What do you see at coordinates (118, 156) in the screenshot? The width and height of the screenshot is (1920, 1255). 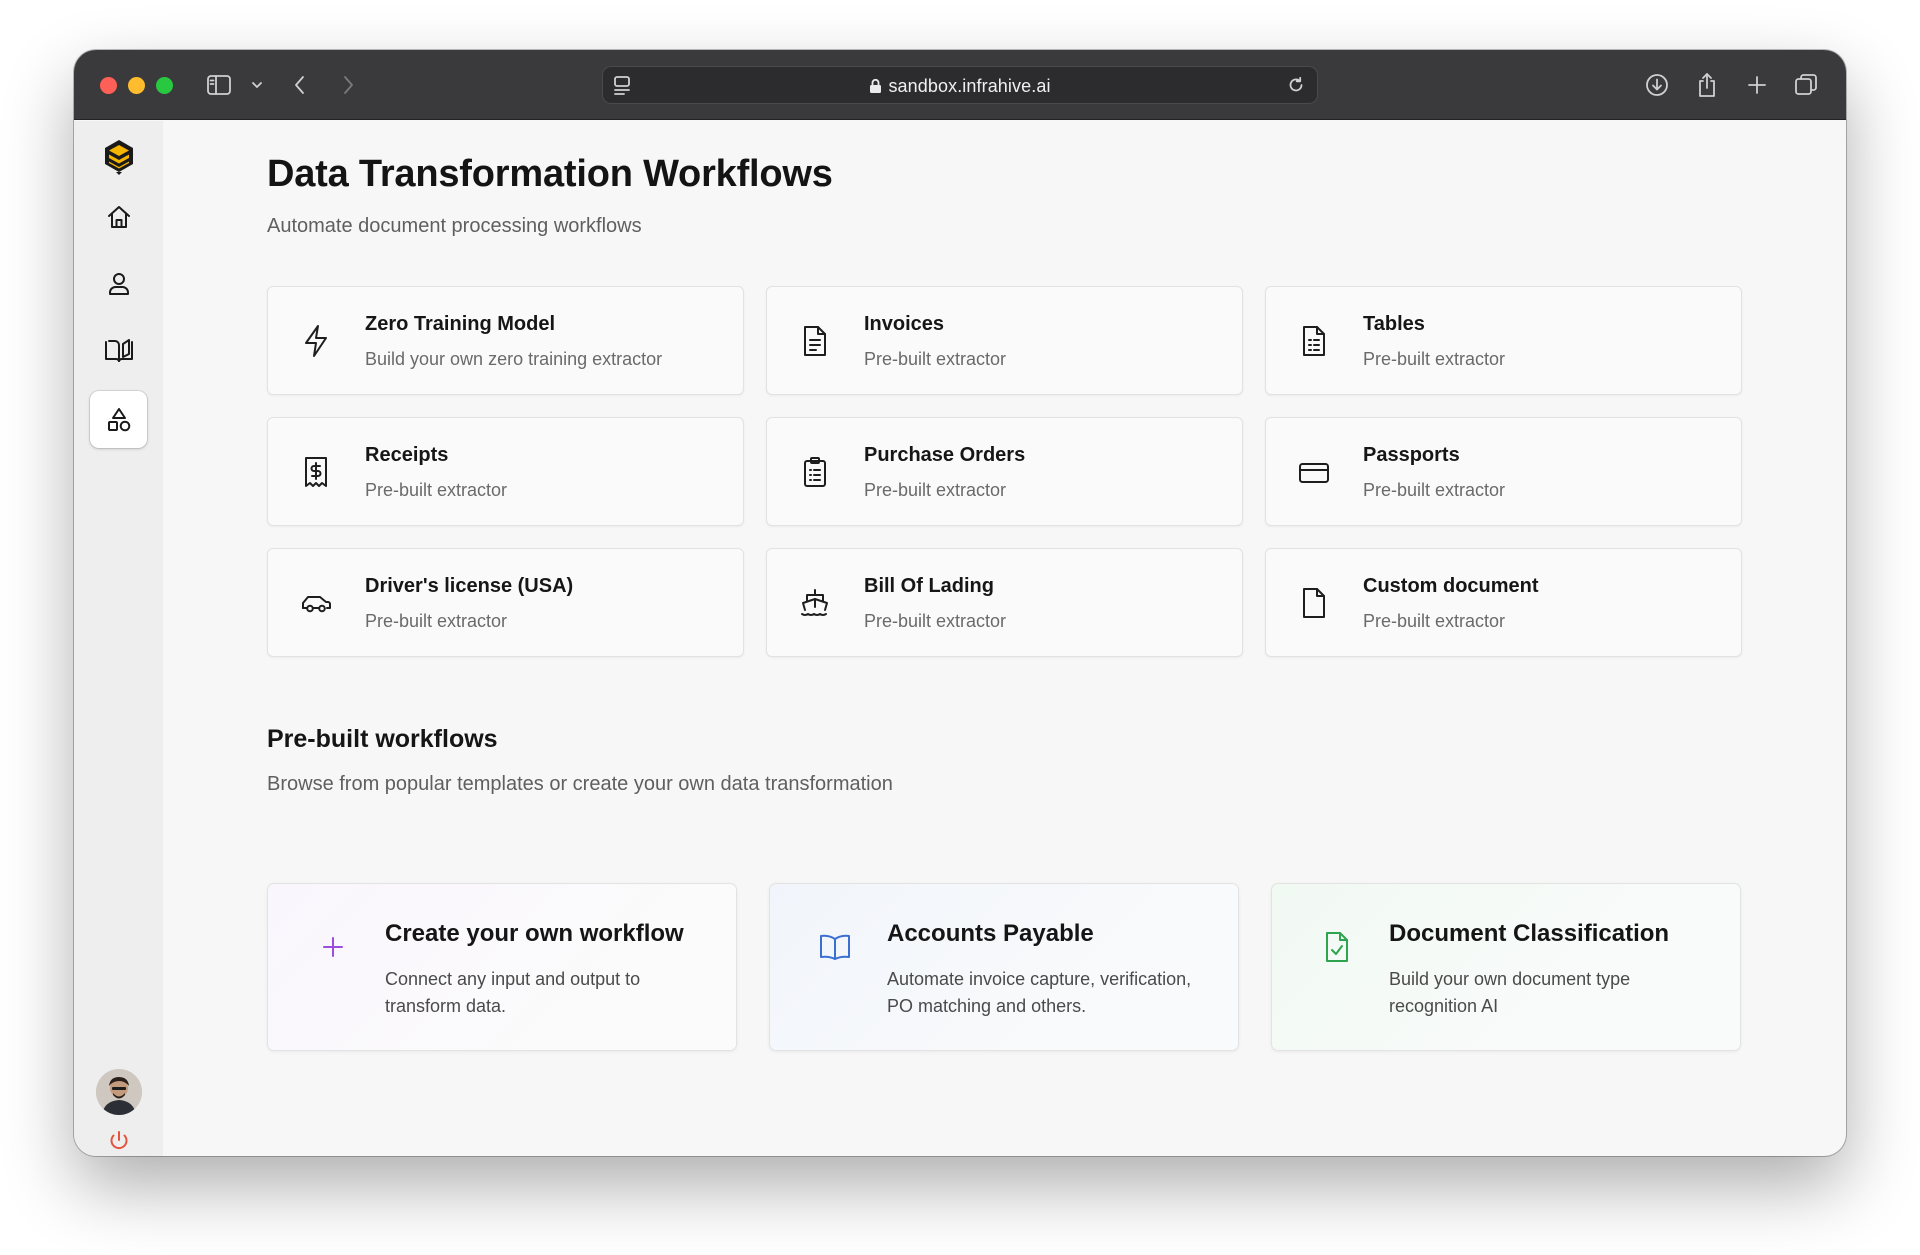 I see `infrahive-logo` at bounding box center [118, 156].